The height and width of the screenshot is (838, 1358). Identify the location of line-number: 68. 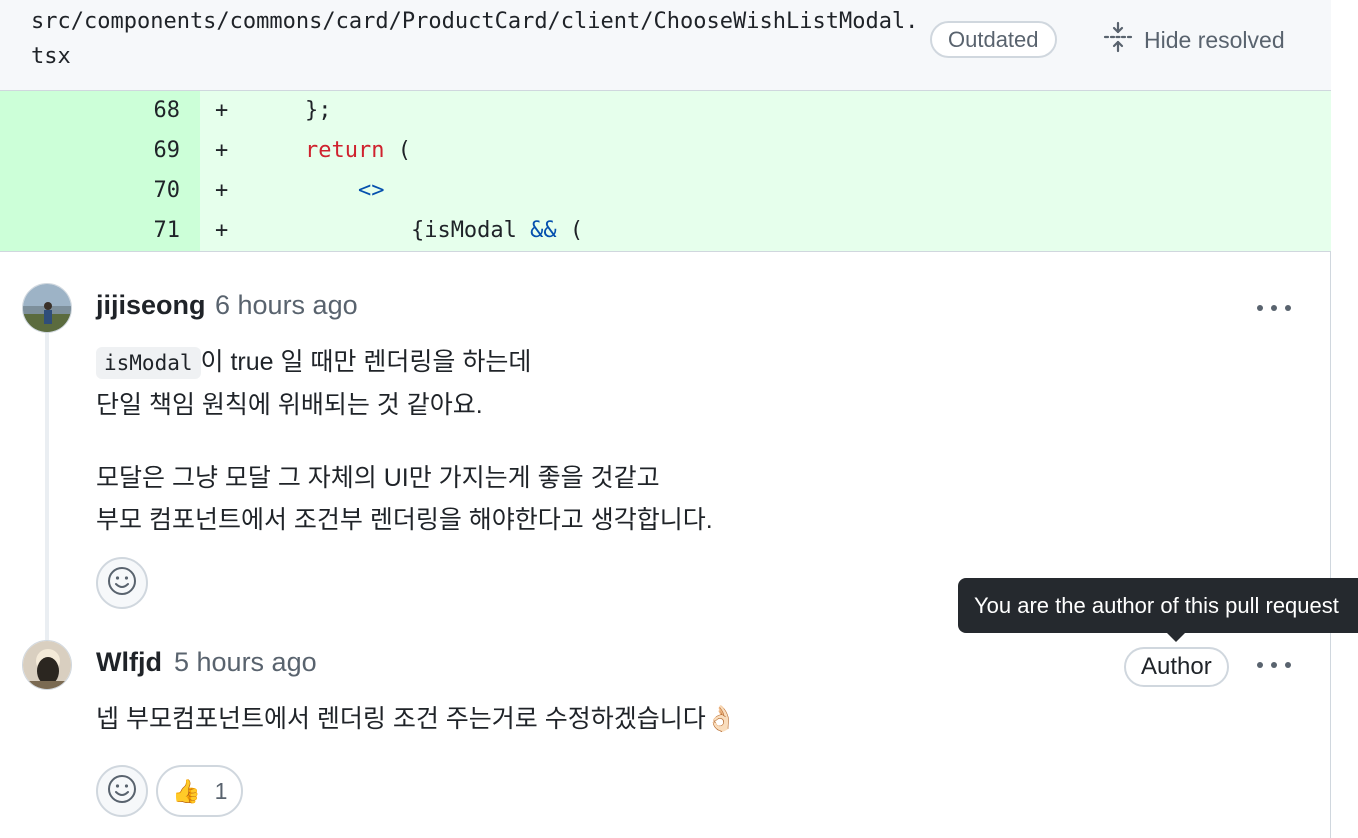
(100, 111).